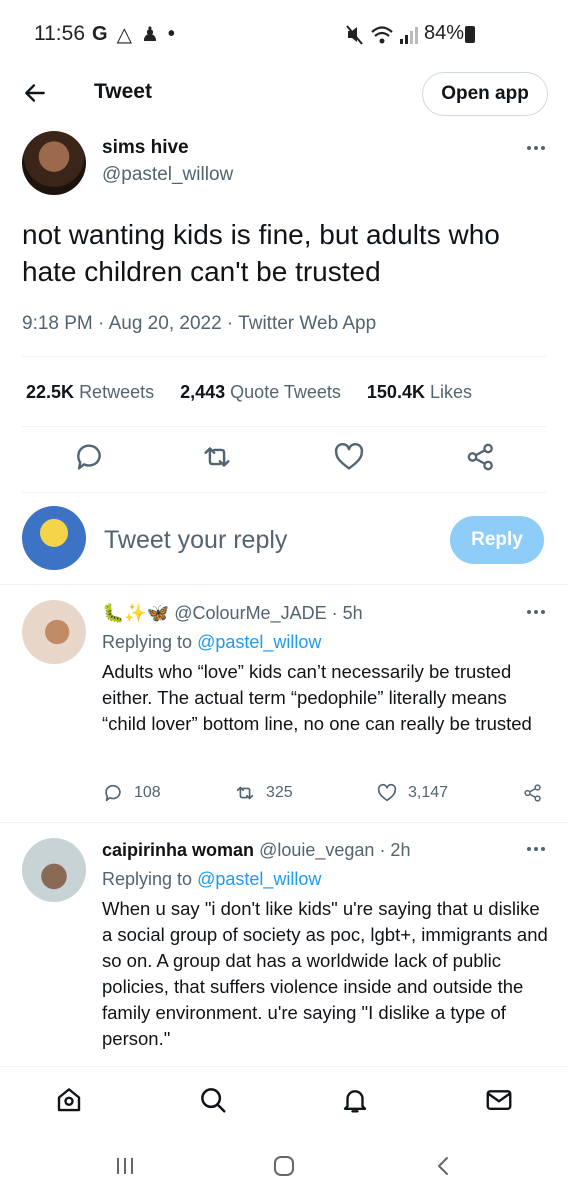 The image size is (568, 1200). I want to click on reply-reply-action: 108, so click(131, 793).